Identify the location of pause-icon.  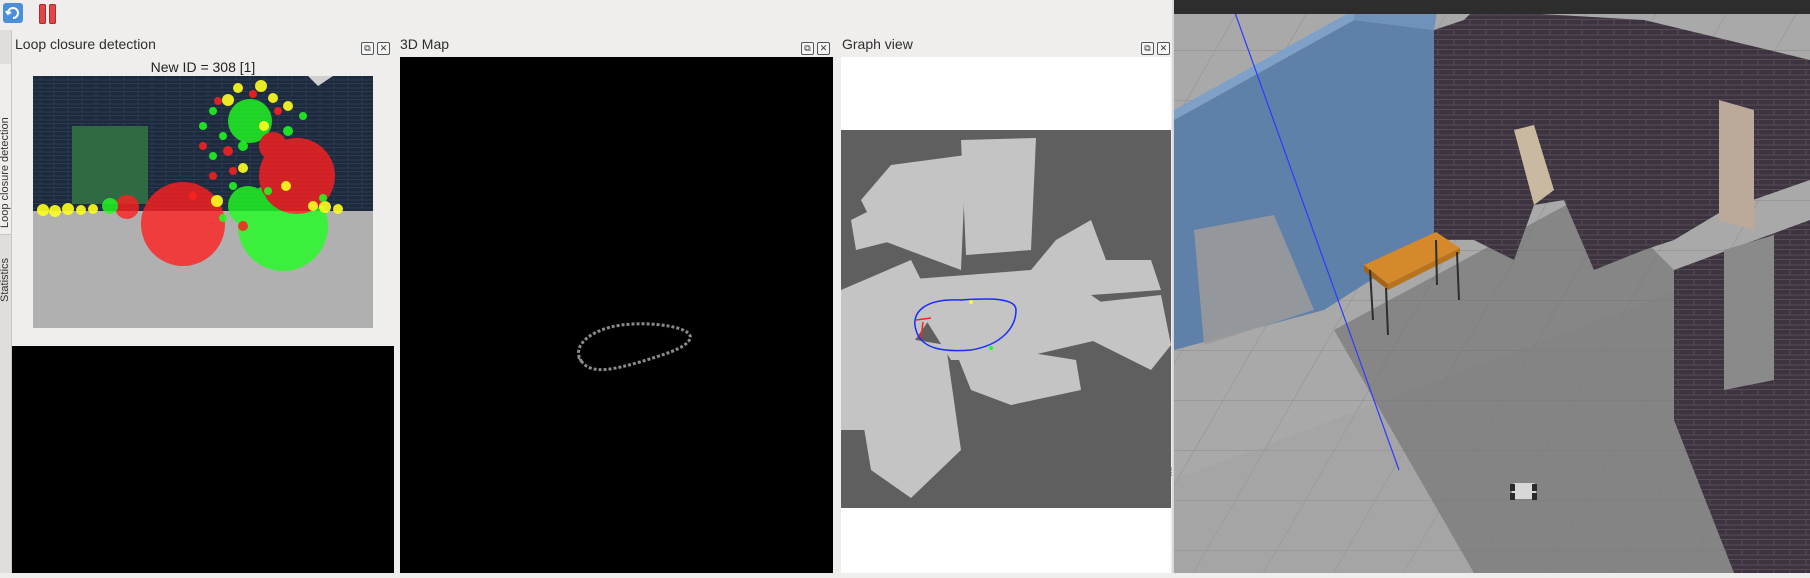
(42, 14).